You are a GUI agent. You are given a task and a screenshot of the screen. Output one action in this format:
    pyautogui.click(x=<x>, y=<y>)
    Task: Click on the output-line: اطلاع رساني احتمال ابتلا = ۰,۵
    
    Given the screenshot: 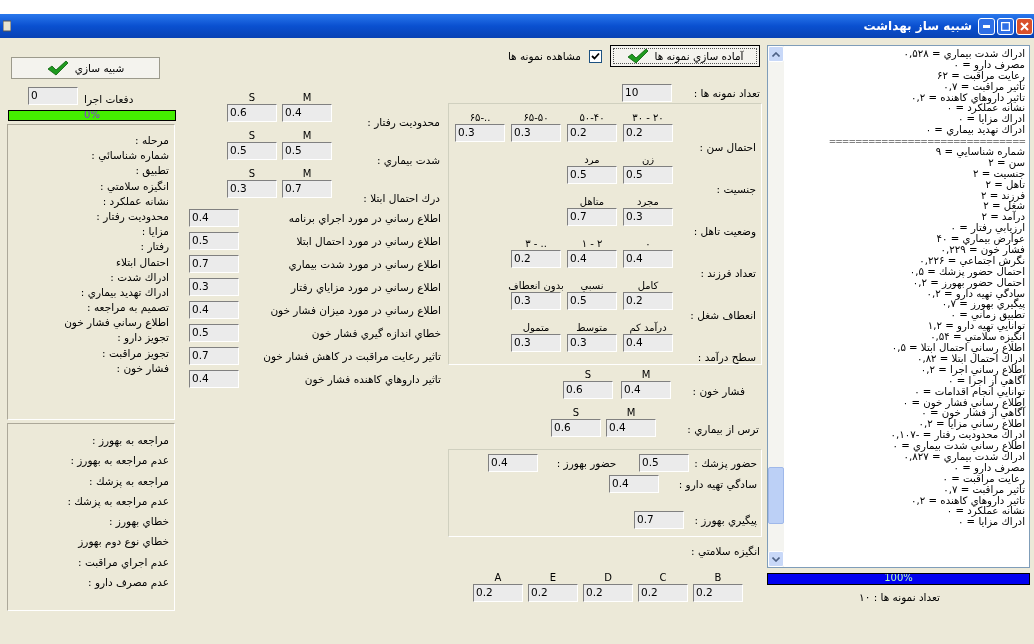 What is the action you would take?
    pyautogui.click(x=958, y=348)
    